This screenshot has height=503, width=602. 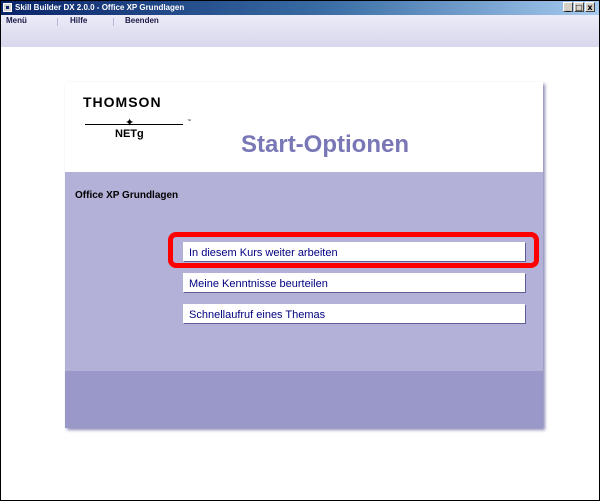 What do you see at coordinates (304, 399) in the screenshot?
I see `panel-footer` at bounding box center [304, 399].